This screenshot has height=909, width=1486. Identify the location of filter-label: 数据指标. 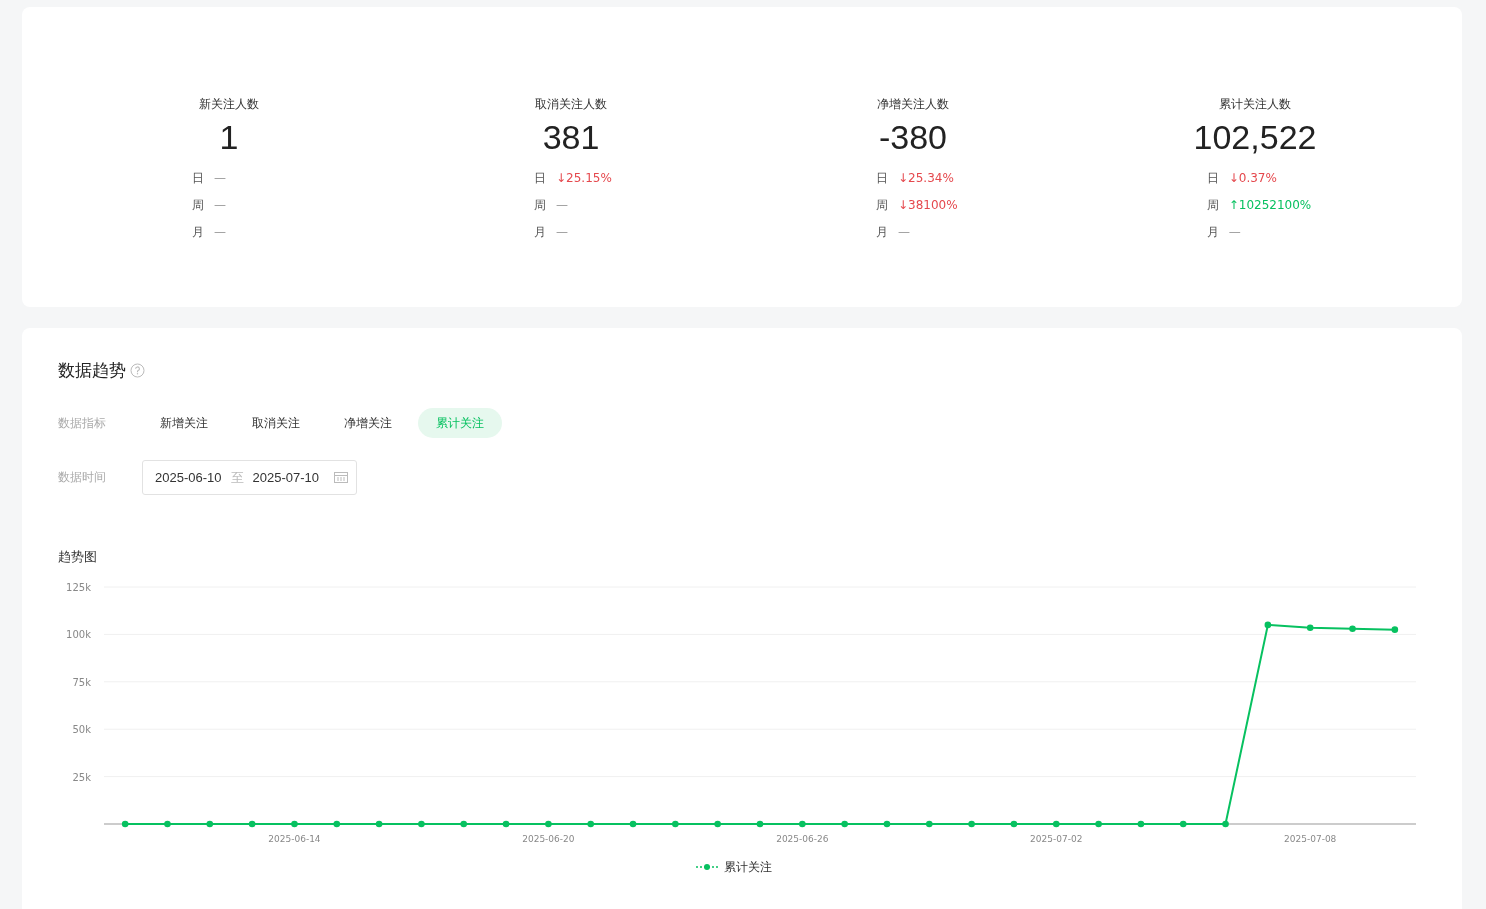
(82, 423).